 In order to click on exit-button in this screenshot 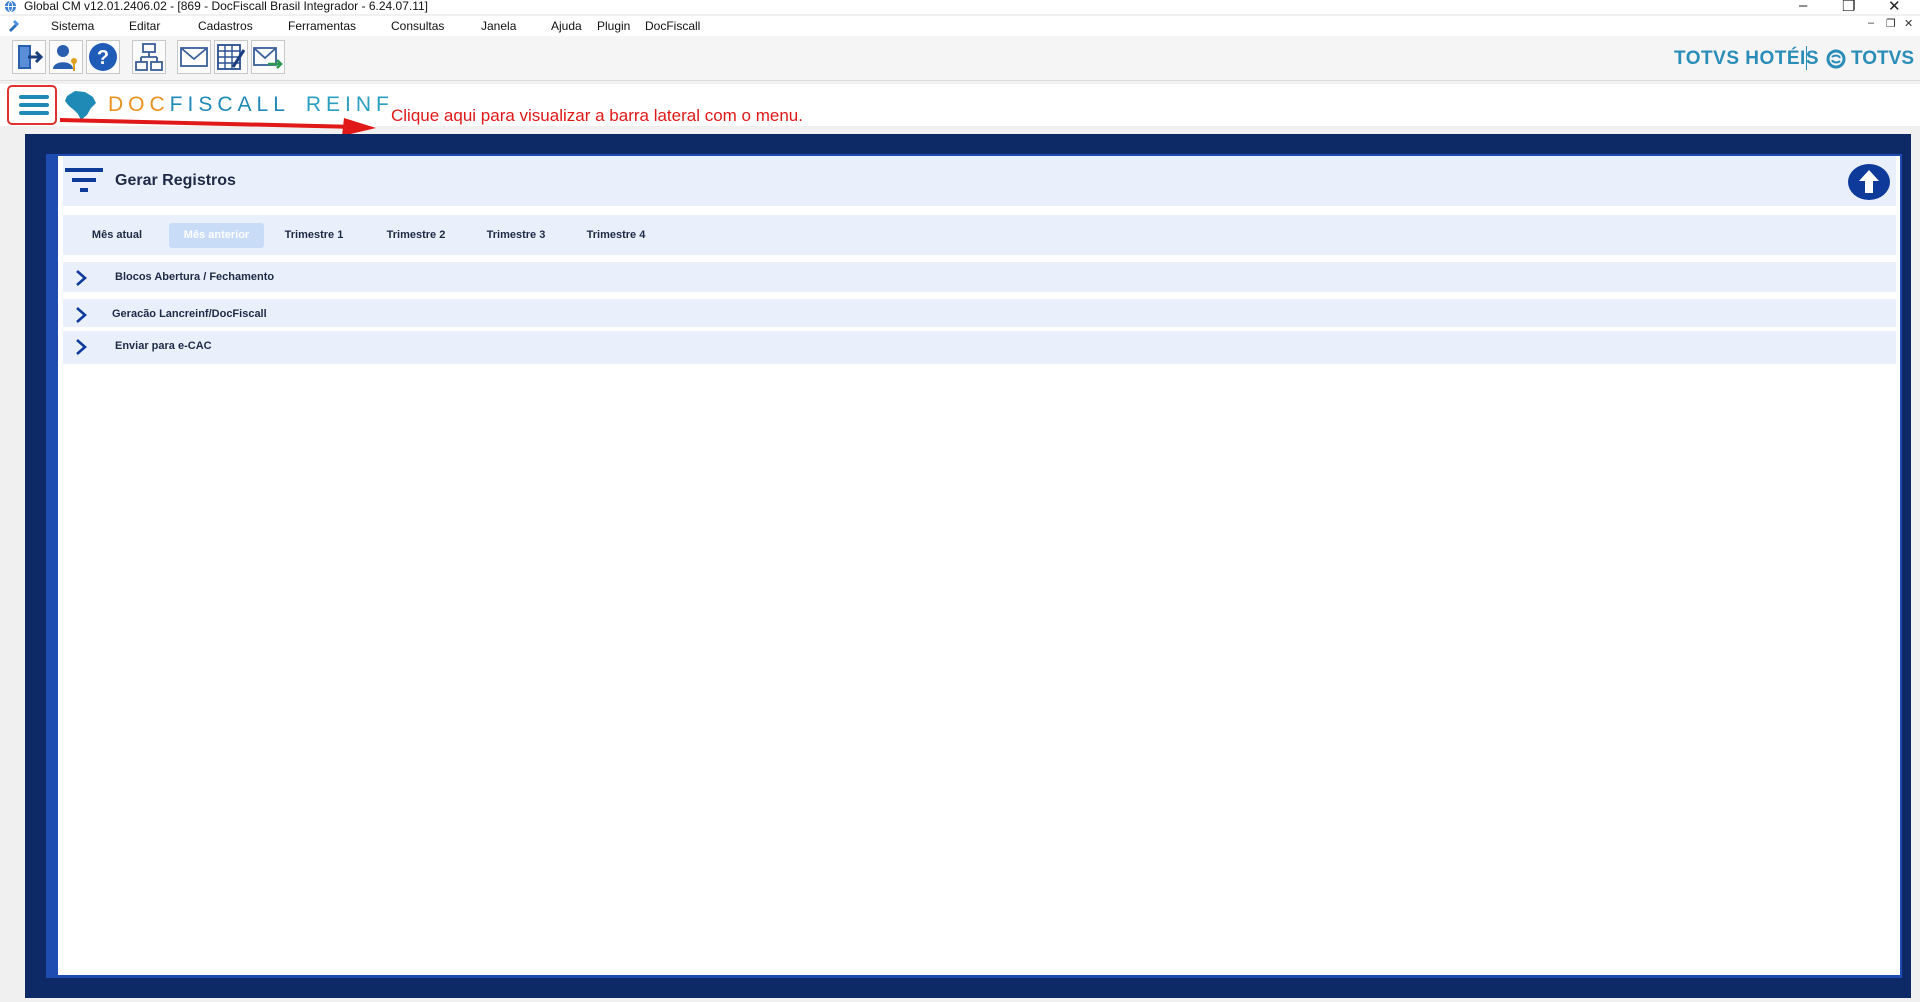, I will do `click(29, 57)`.